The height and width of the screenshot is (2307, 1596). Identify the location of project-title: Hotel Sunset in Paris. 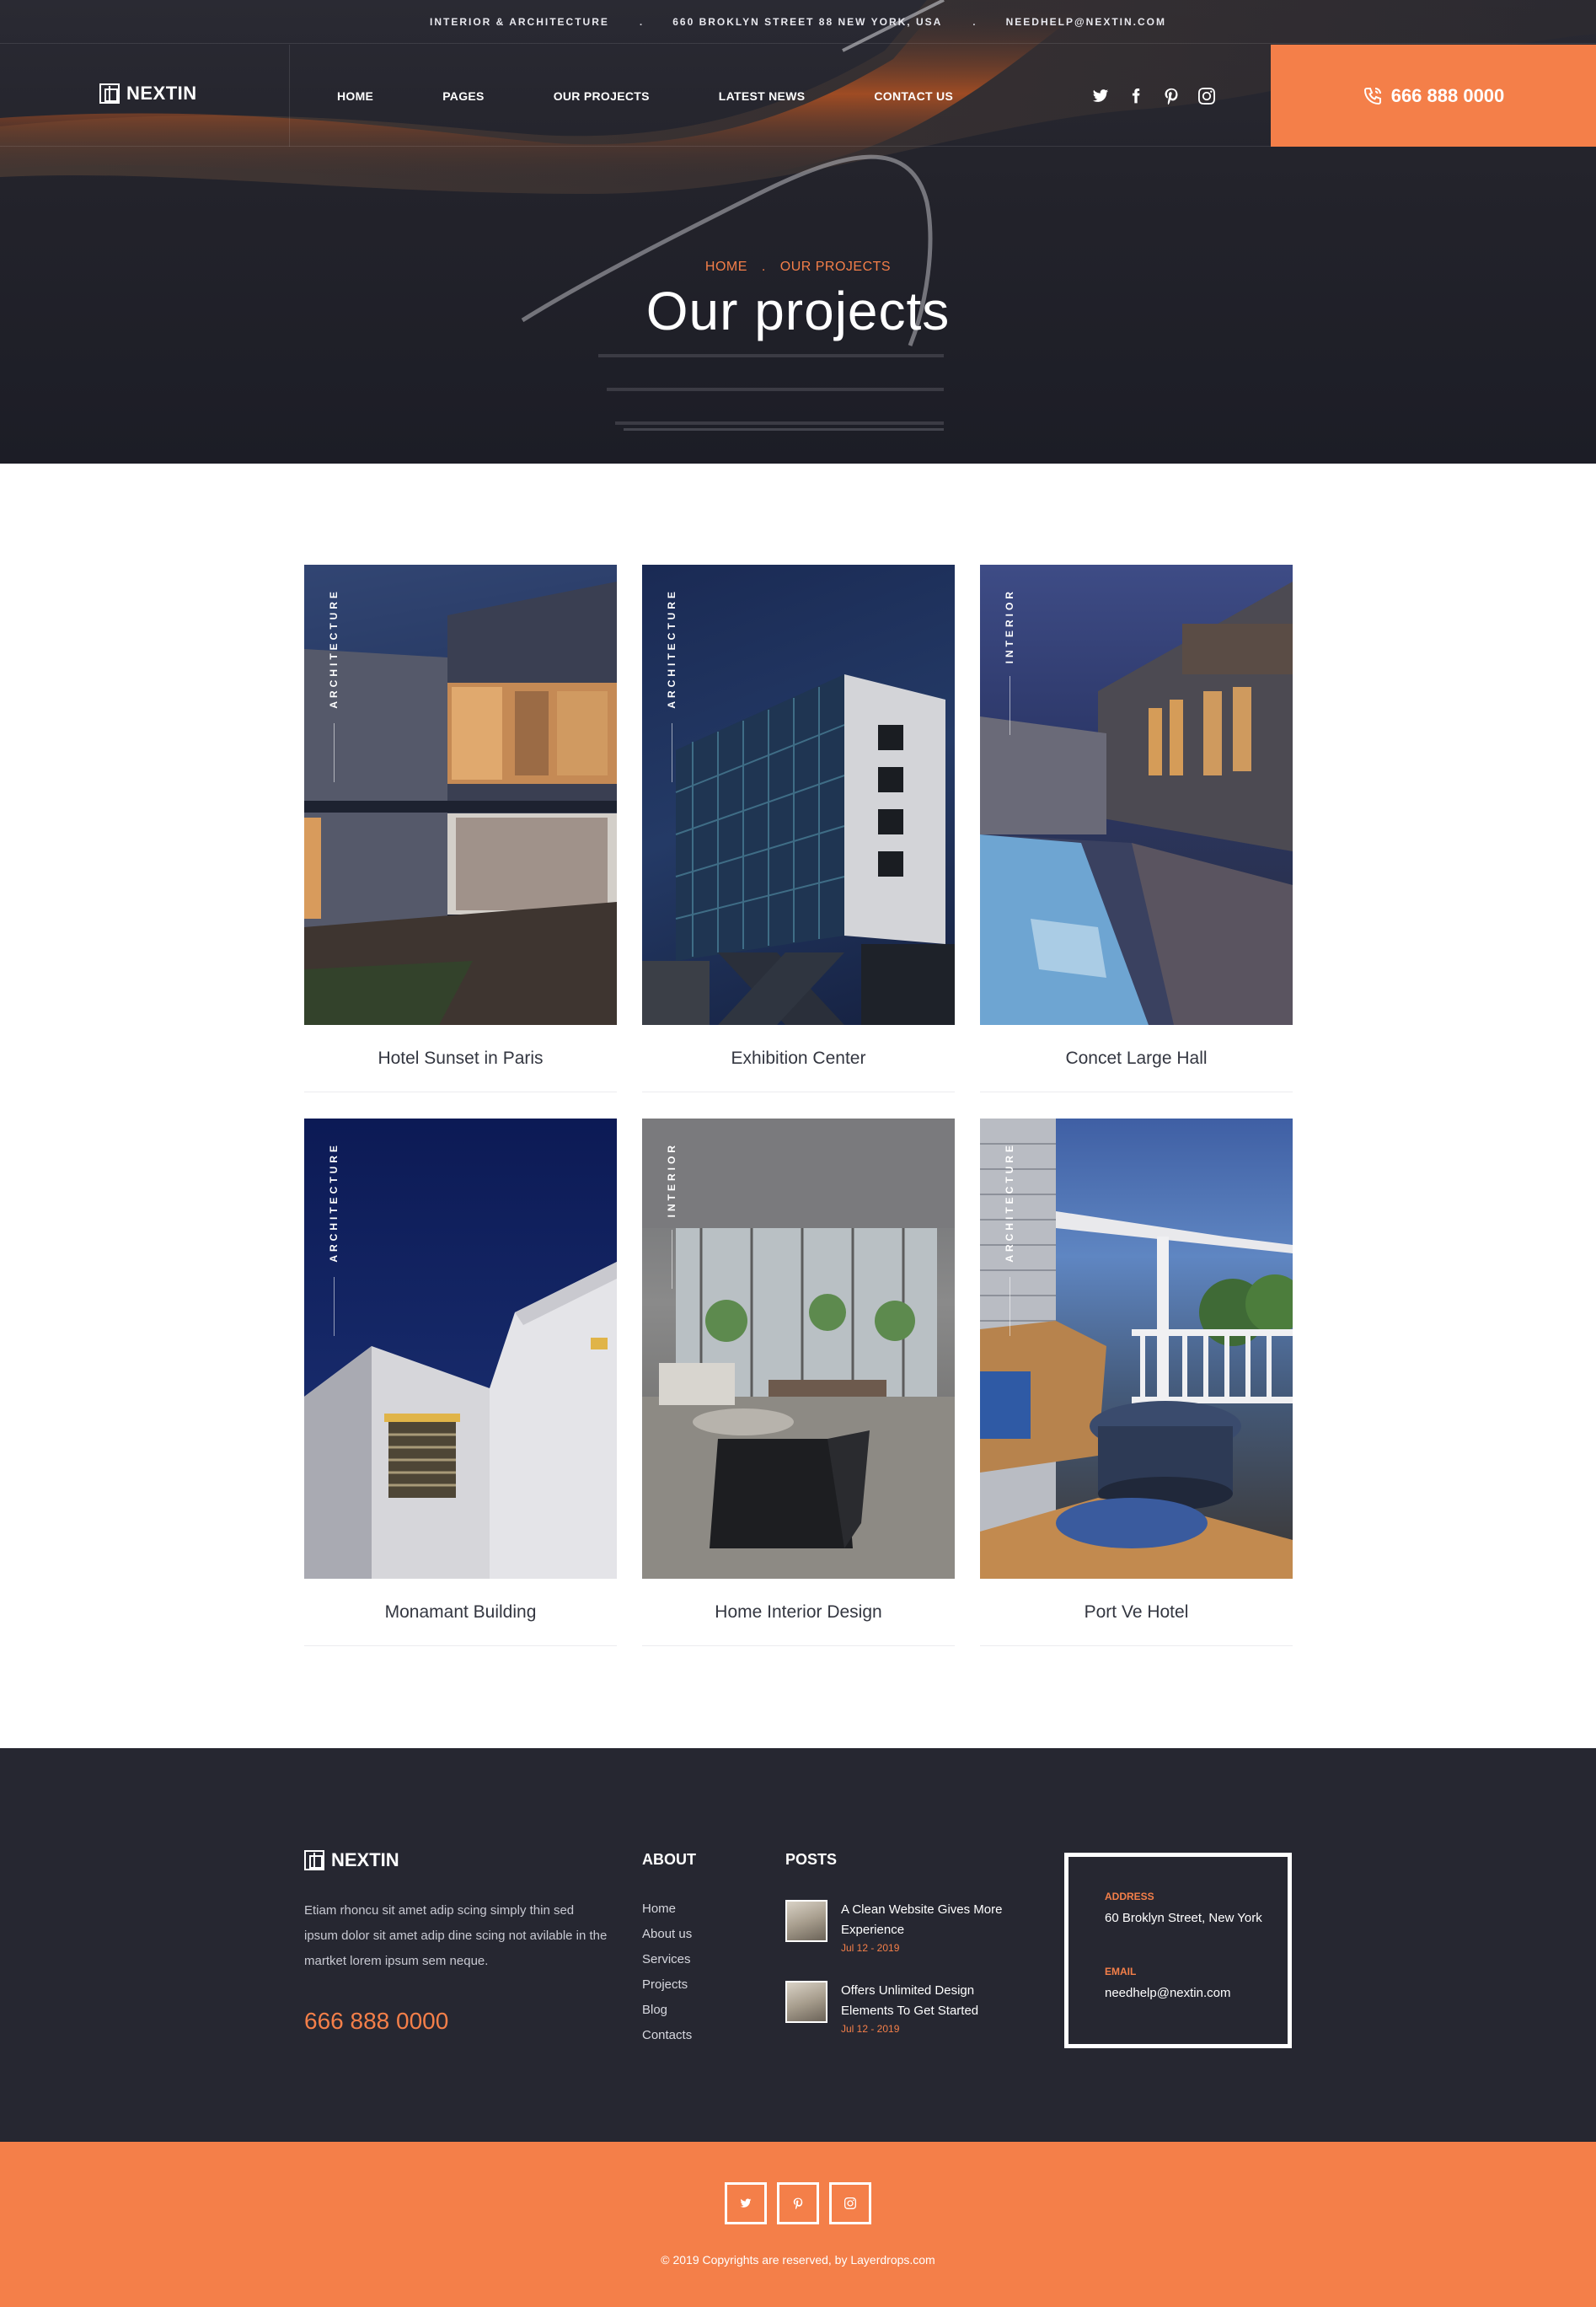
(461, 1058).